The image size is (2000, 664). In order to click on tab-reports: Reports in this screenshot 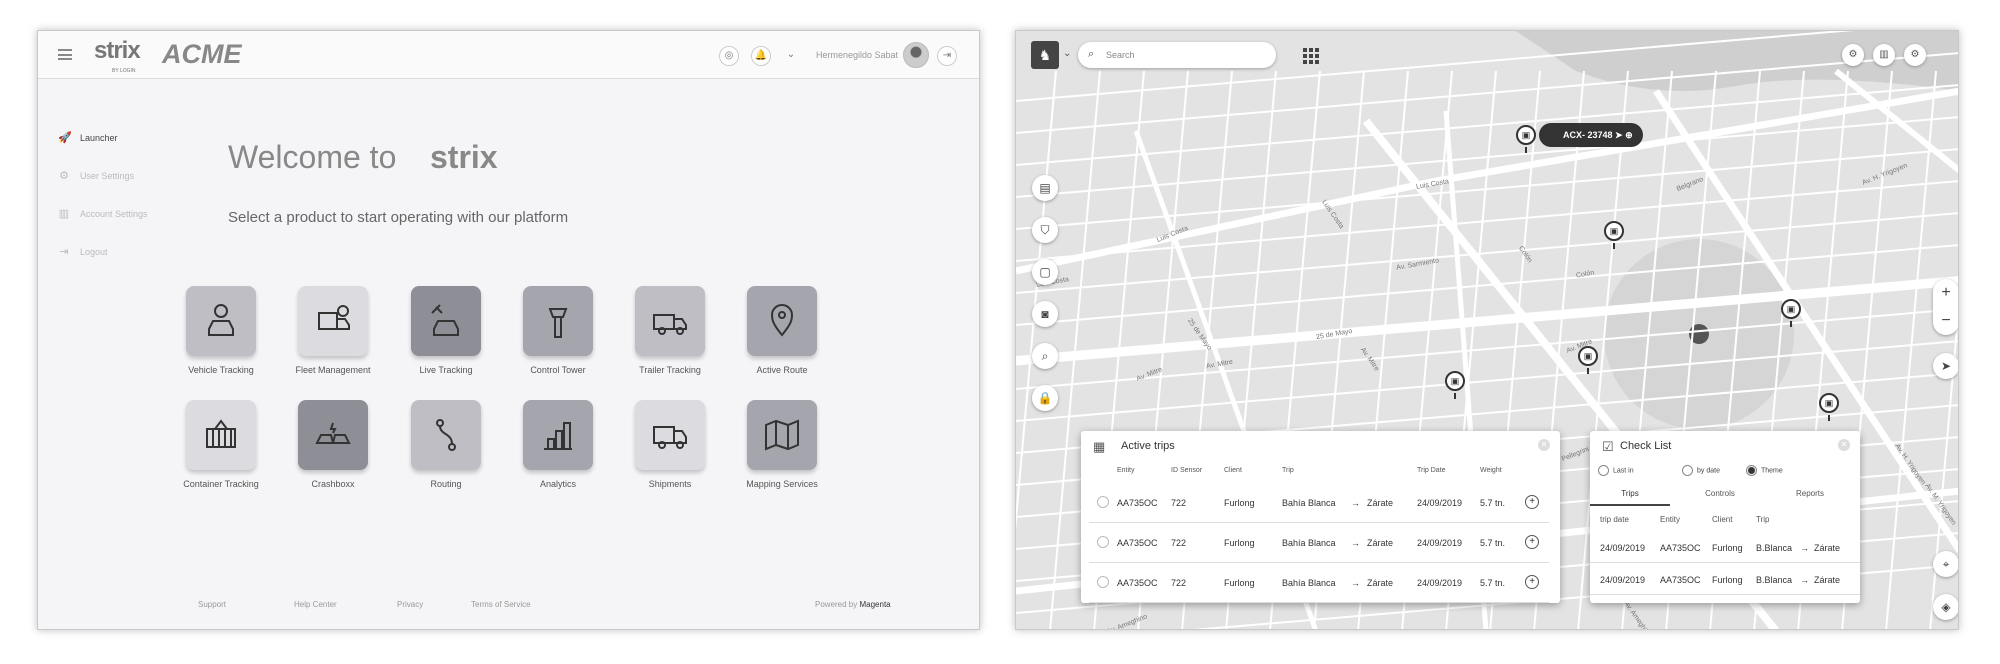, I will do `click(1810, 496)`.